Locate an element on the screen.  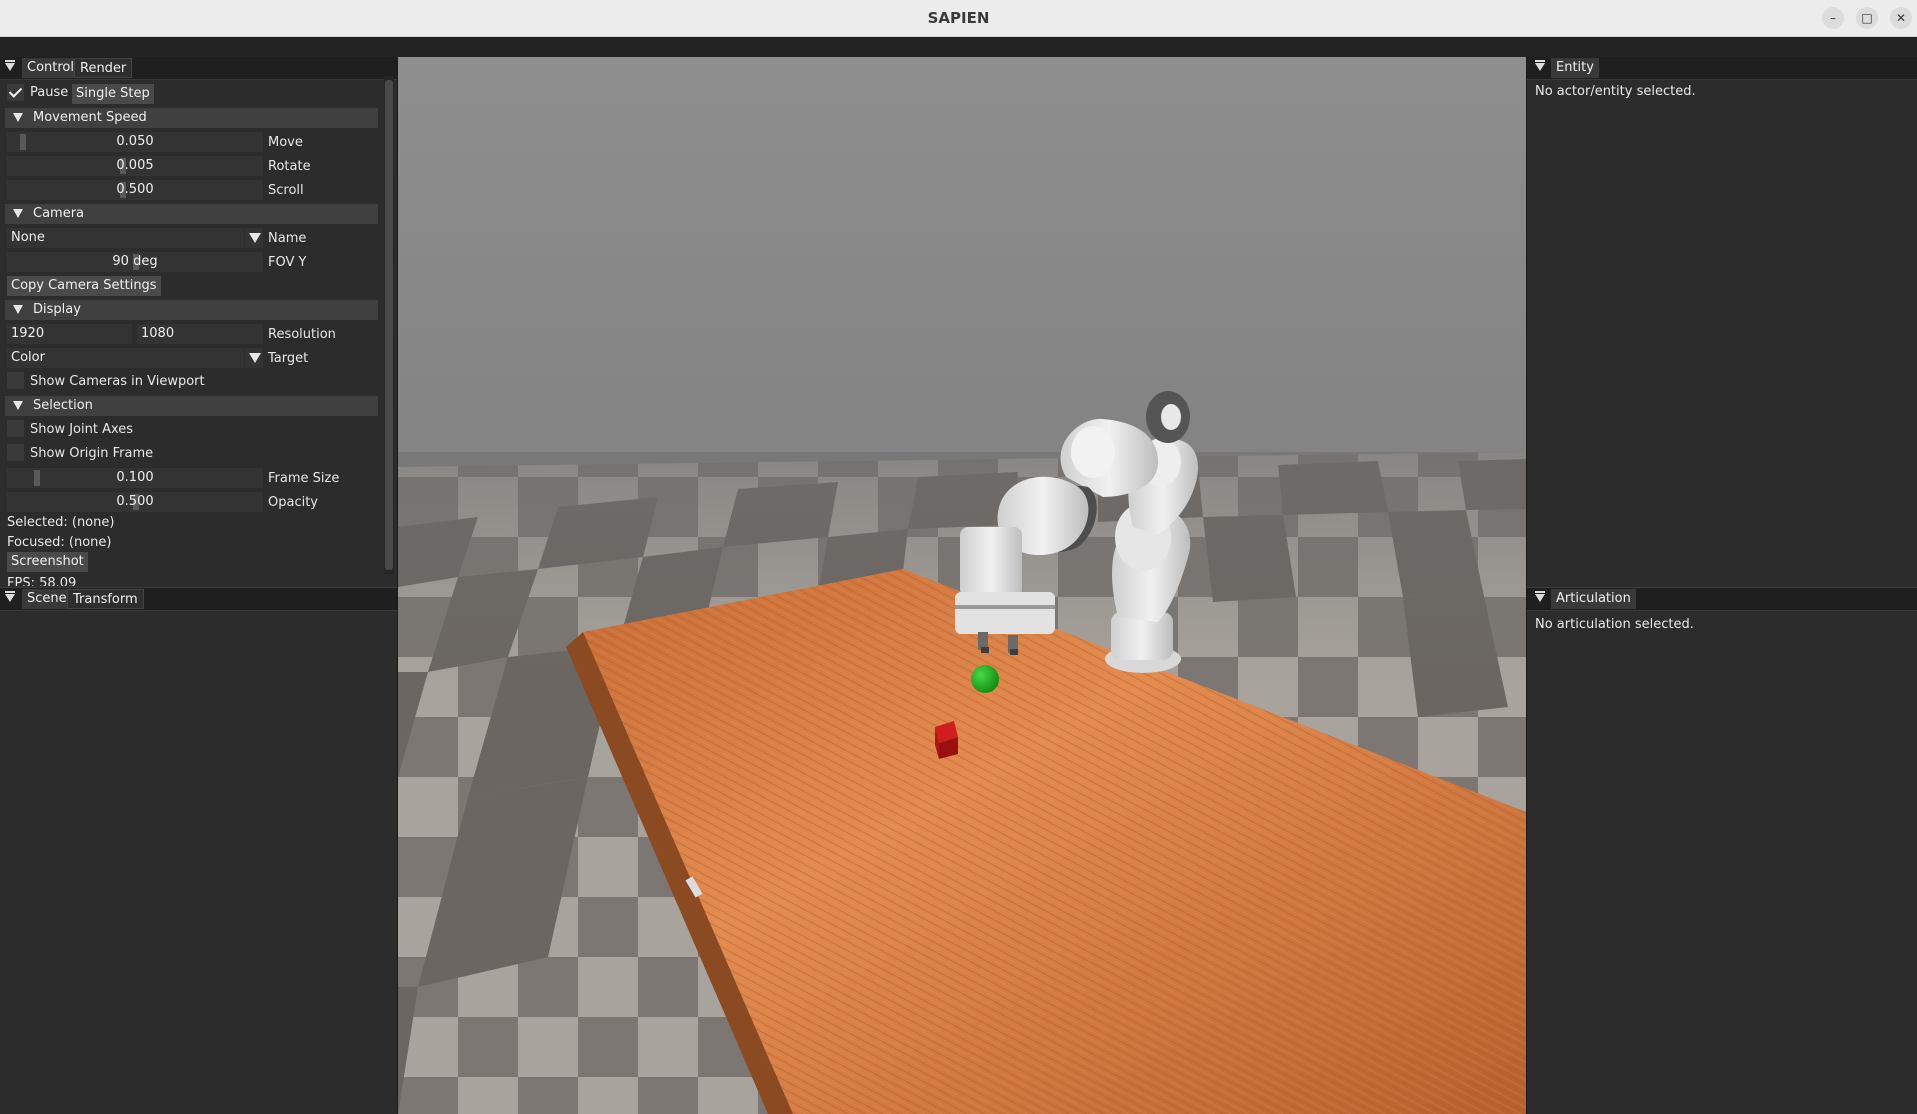
move-slider: 0.050 is located at coordinates (135, 142).